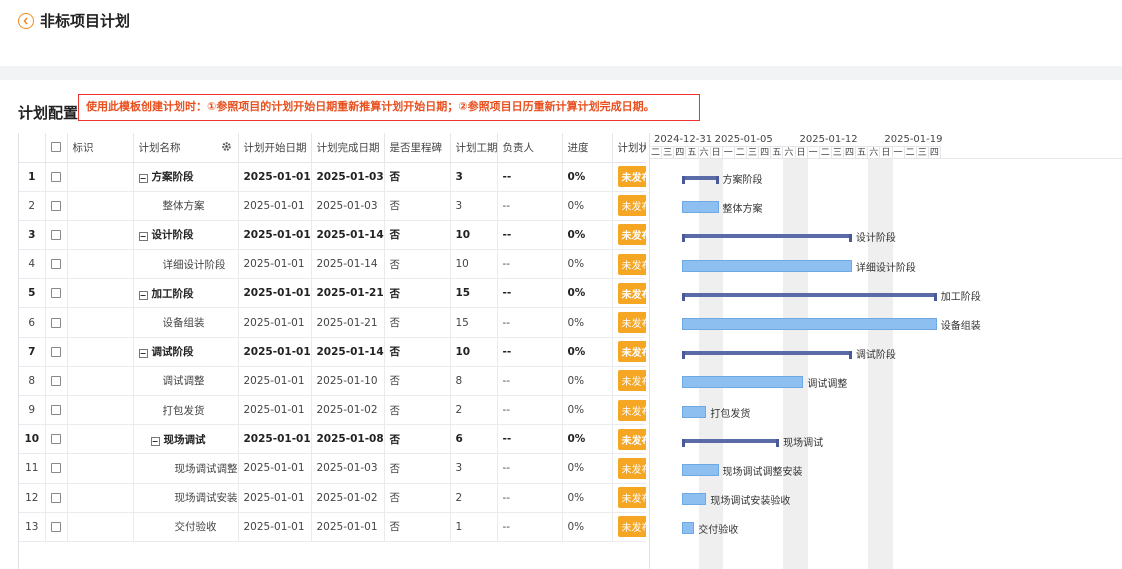 This screenshot has height=569, width=1122. I want to click on col-duration: 计划工期, so click(474, 148).